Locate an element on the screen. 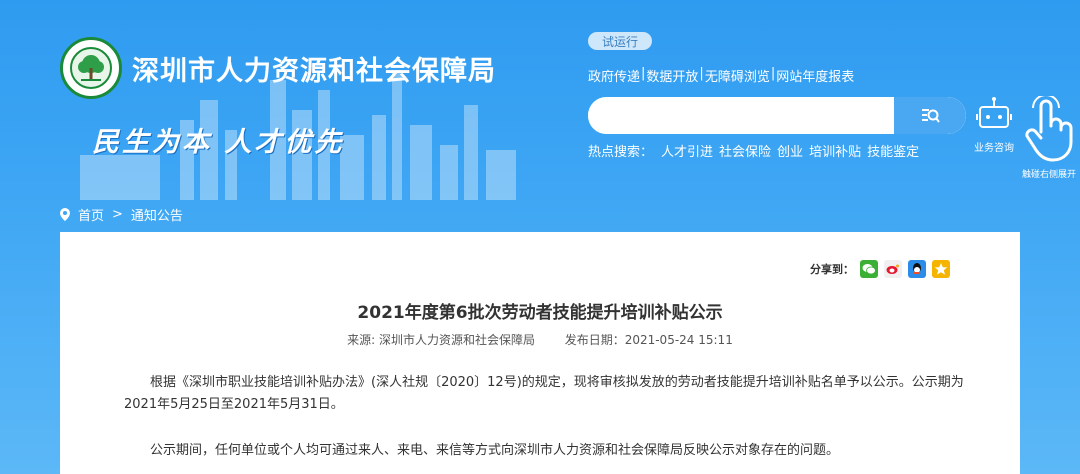  expand-side-button: 触碰右侧展开 is located at coordinates (1049, 137).